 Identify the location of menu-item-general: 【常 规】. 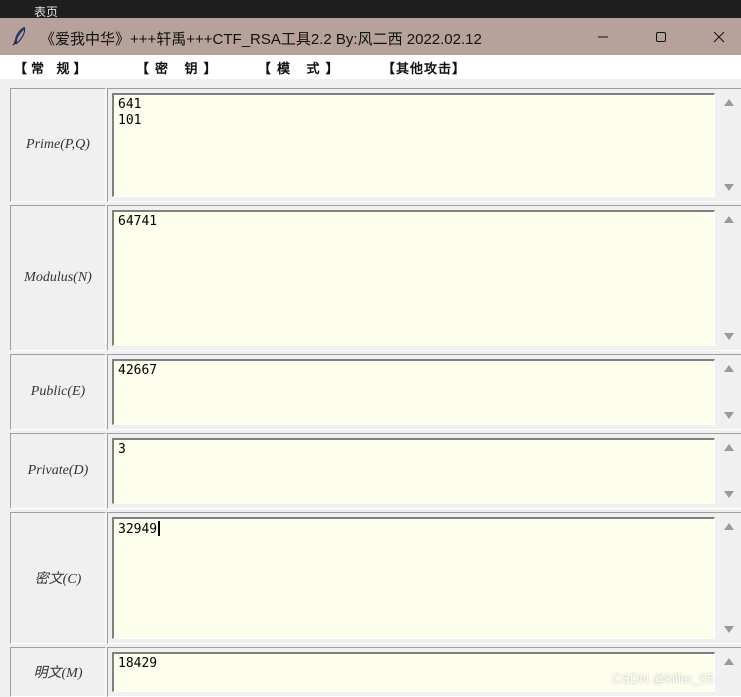
(52, 67).